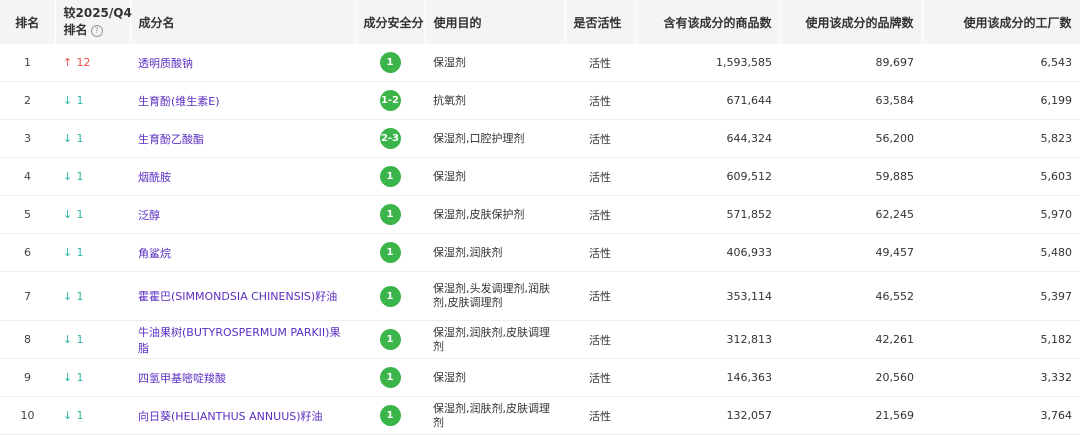  Describe the element at coordinates (171, 139) in the screenshot. I see `ingredient-link: 生育酚乙酸酯` at that location.